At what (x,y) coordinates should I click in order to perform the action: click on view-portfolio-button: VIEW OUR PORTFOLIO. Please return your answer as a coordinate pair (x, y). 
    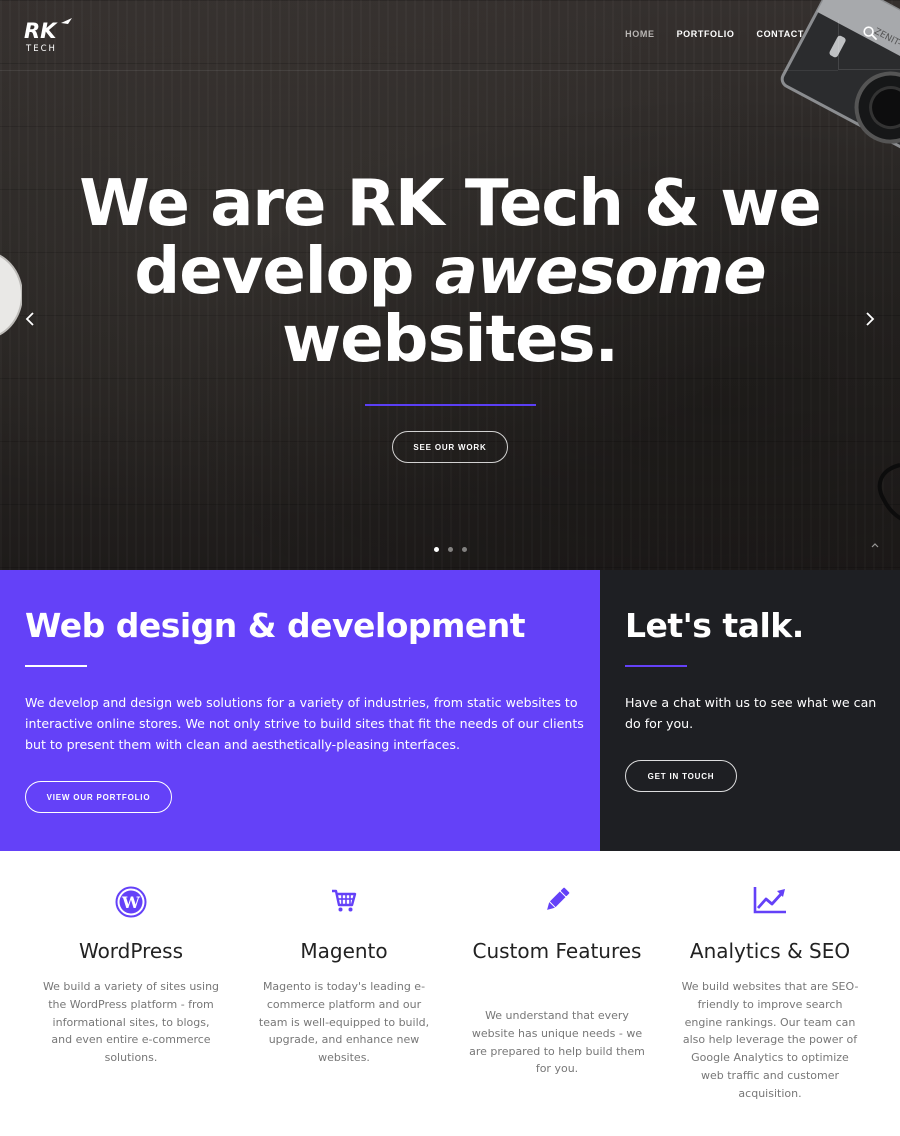
    Looking at the image, I should click on (98, 797).